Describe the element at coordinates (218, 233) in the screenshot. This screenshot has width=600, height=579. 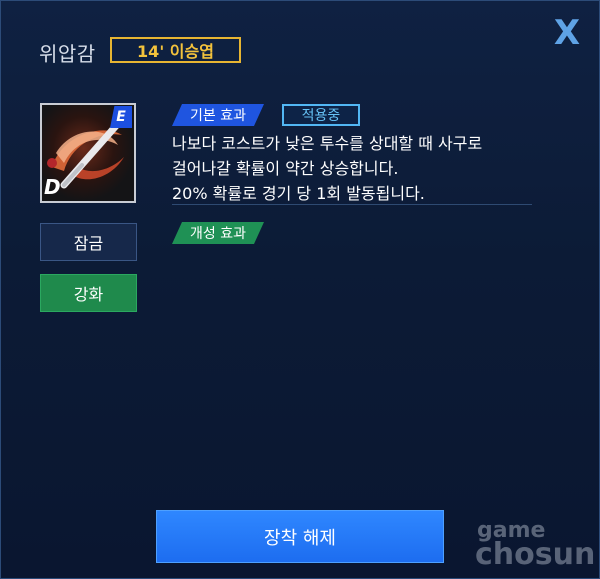
I see `trait-effect-tag: 개성 효과` at that location.